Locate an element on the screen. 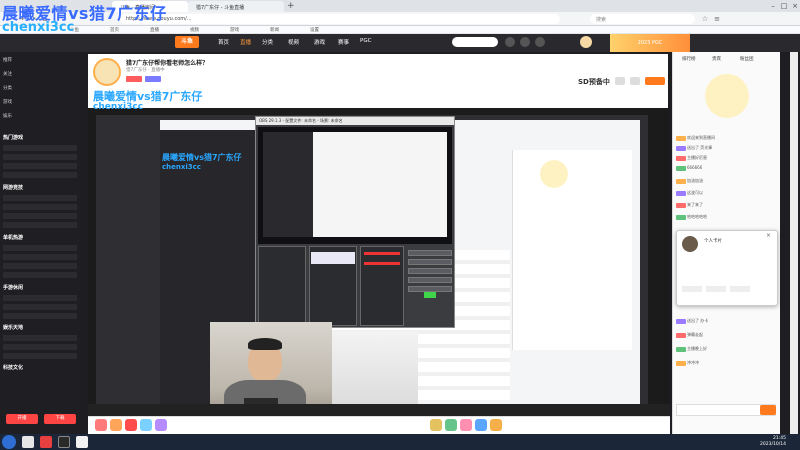 The height and width of the screenshot is (450, 800). watermark-handle: chenxi3cc is located at coordinates (181, 167).